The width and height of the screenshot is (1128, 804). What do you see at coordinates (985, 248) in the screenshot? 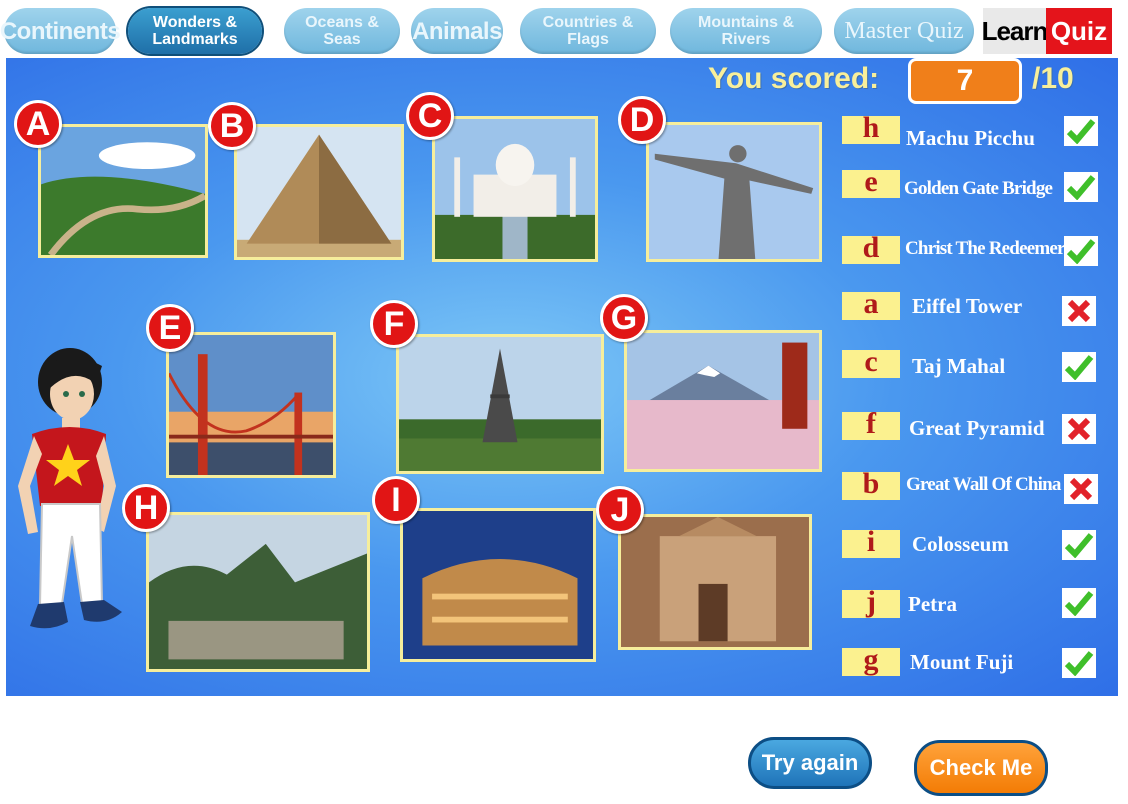
I see `answer-name-3: Christ The Redeemer` at bounding box center [985, 248].